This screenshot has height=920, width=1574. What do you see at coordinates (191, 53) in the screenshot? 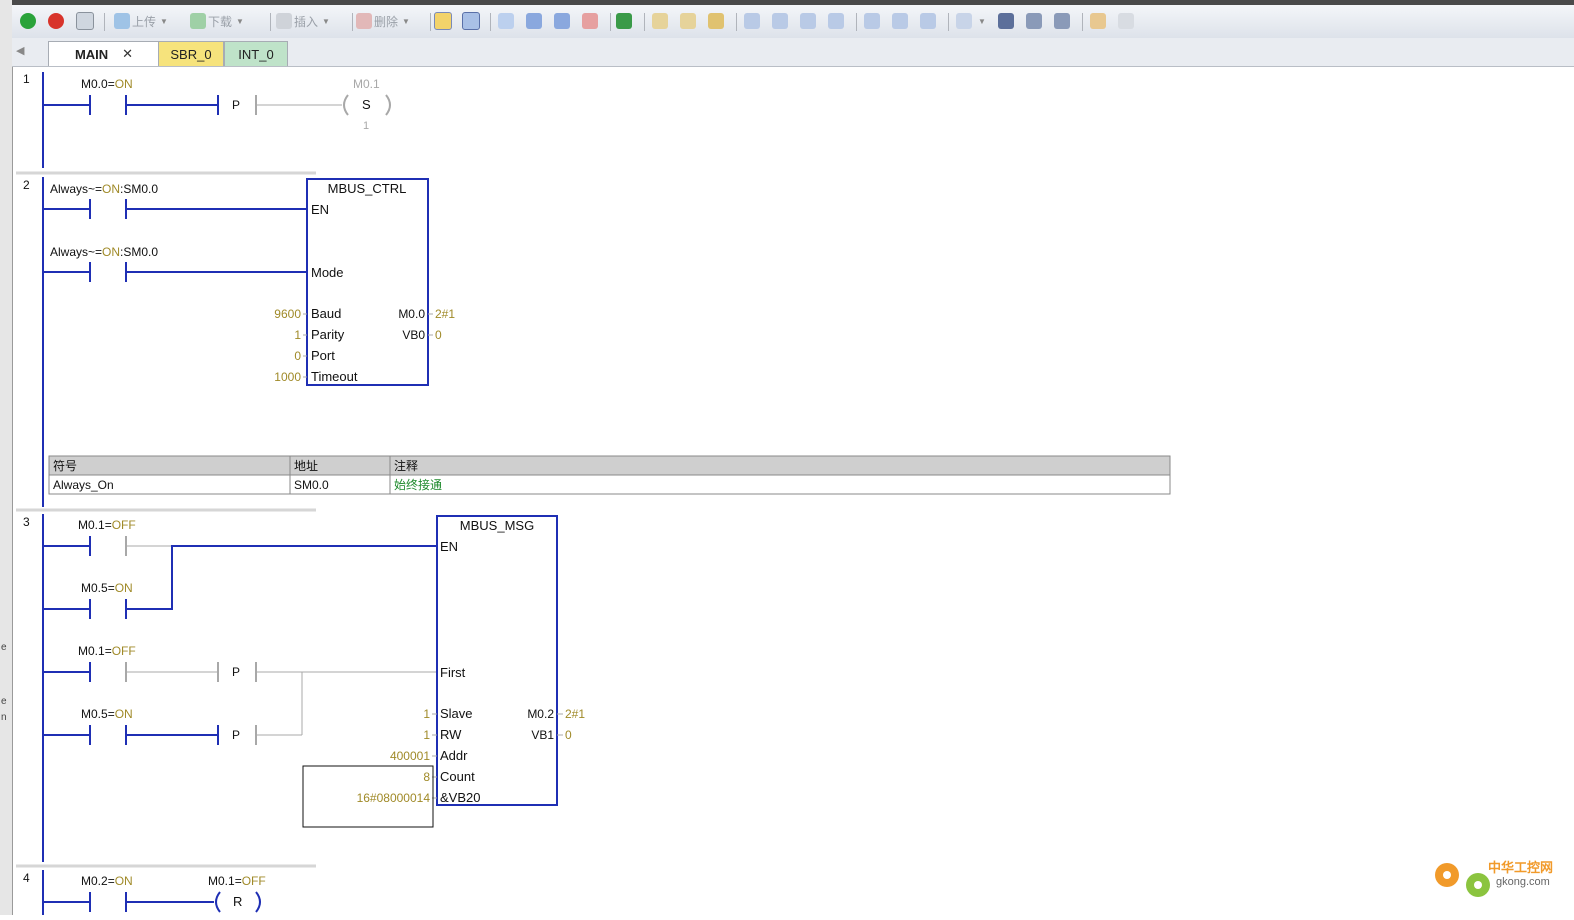
I see `tab-sbr0: SBR_0` at bounding box center [191, 53].